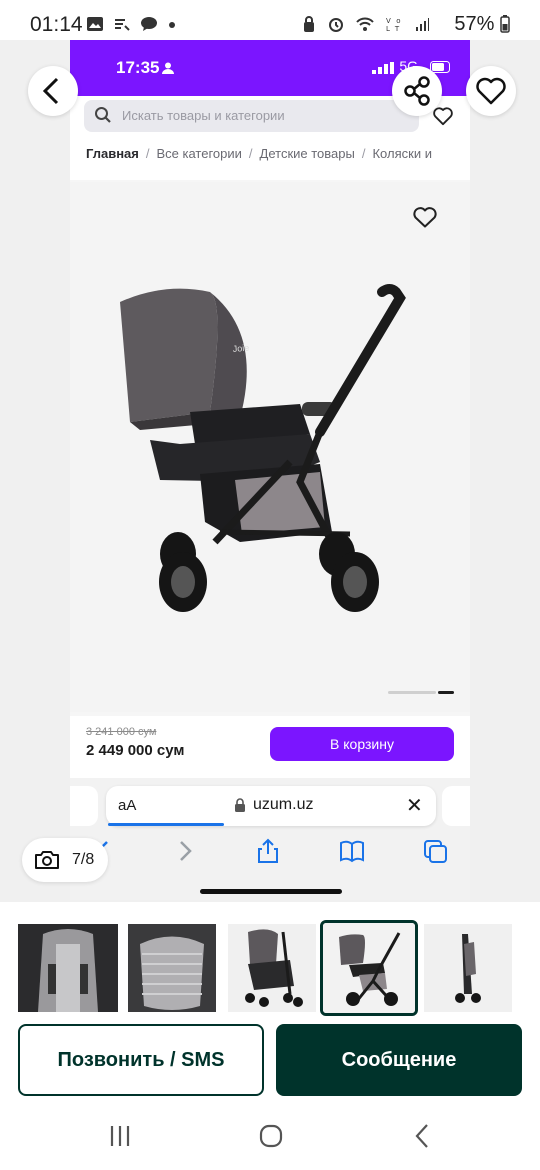 The width and height of the screenshot is (540, 1170). I want to click on thumbnail-stroller-front, so click(272, 968).